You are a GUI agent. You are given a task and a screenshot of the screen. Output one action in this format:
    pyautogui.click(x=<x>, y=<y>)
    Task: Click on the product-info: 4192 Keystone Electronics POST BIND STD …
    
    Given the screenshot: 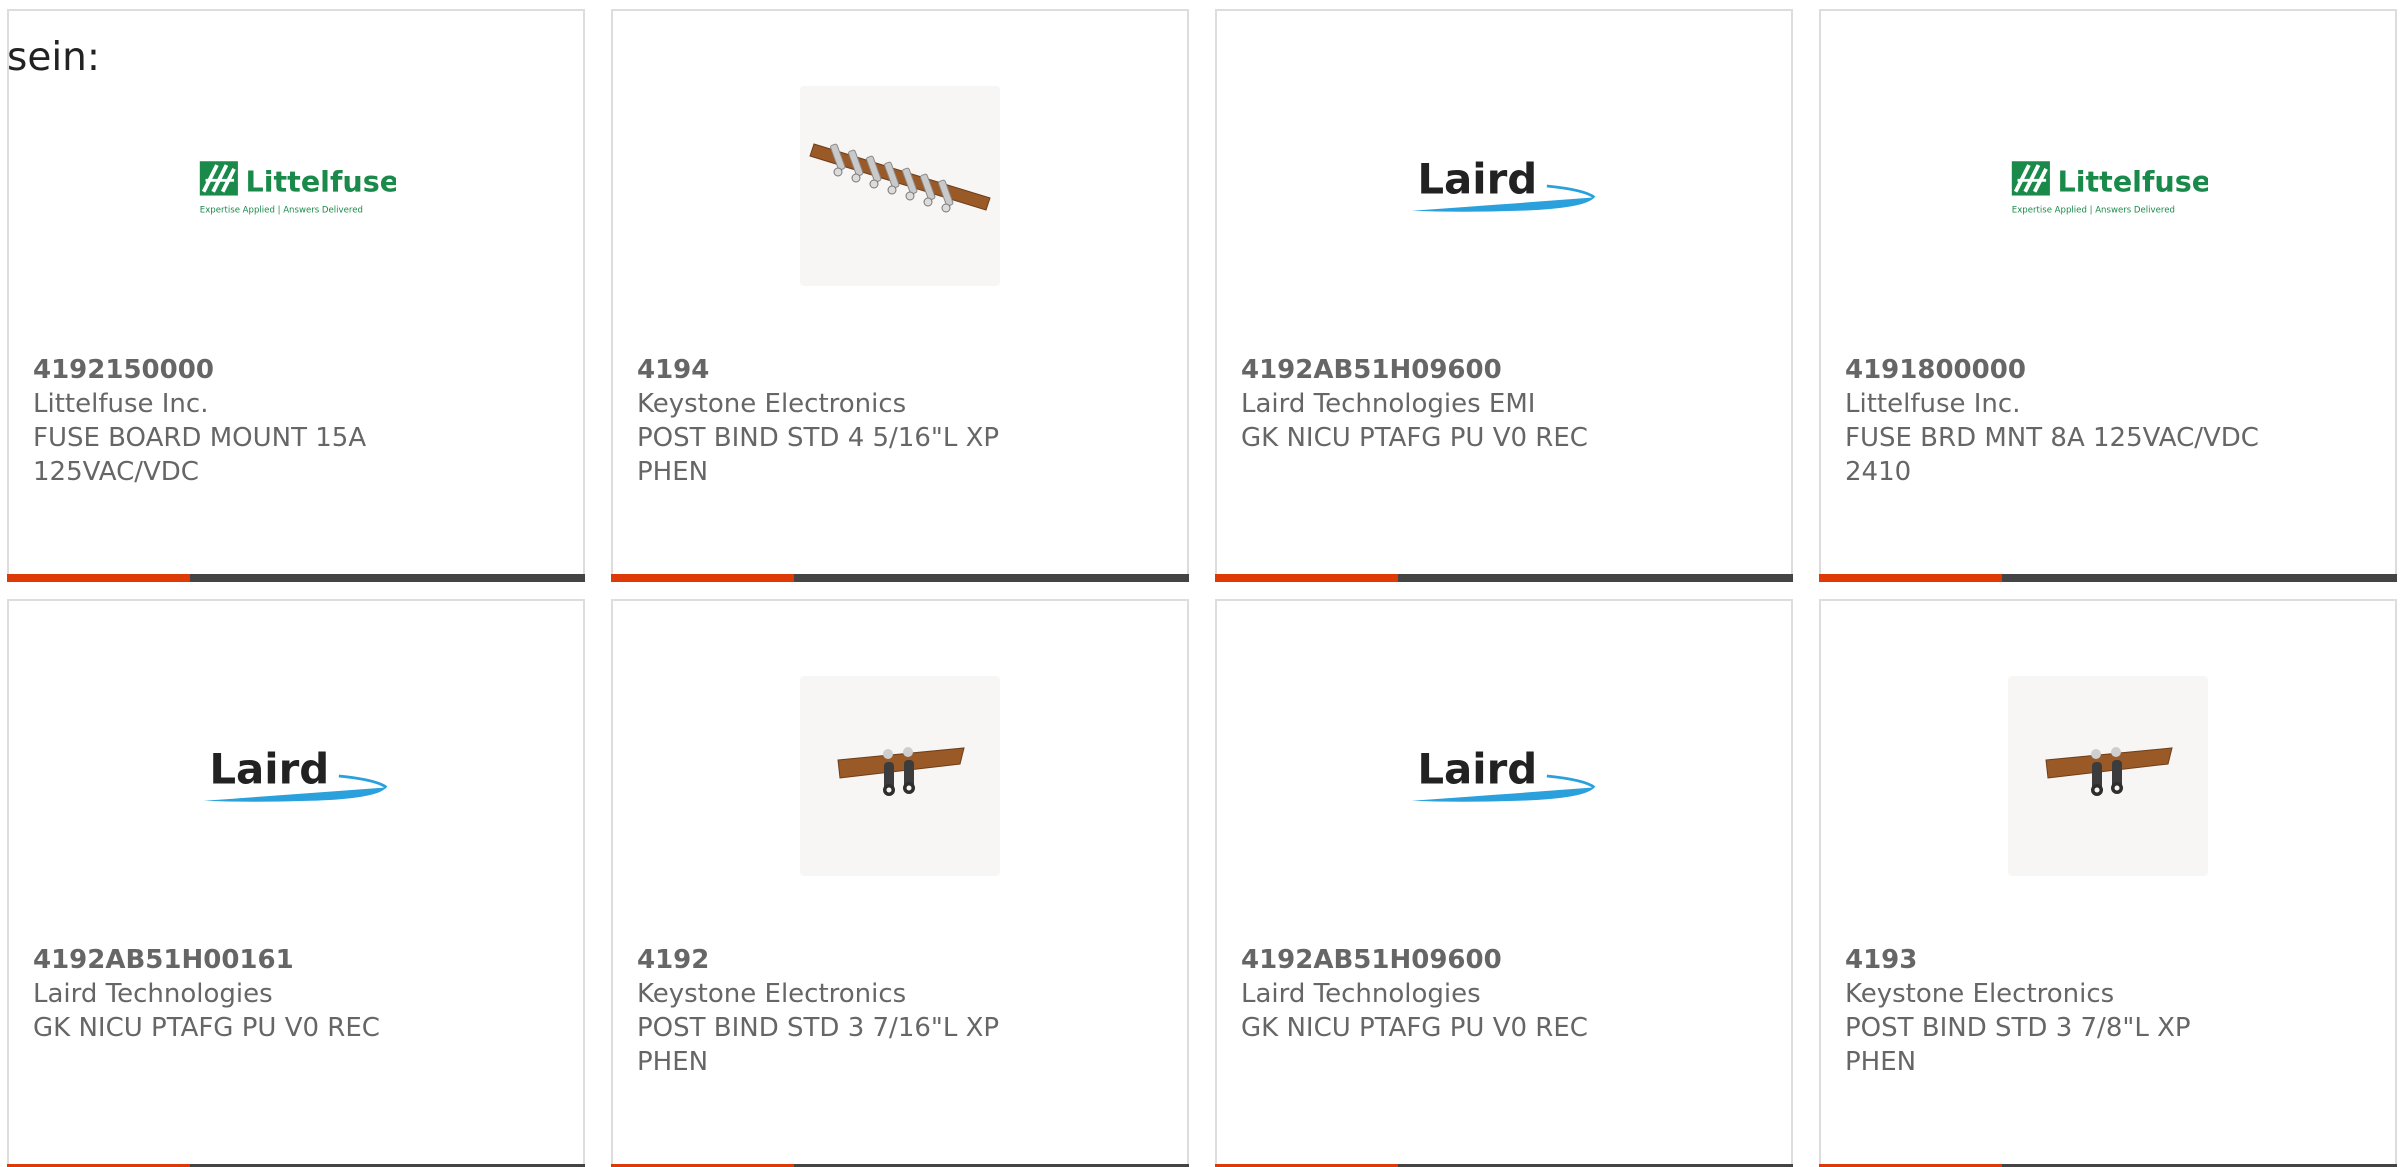 What is the action you would take?
    pyautogui.click(x=847, y=1011)
    